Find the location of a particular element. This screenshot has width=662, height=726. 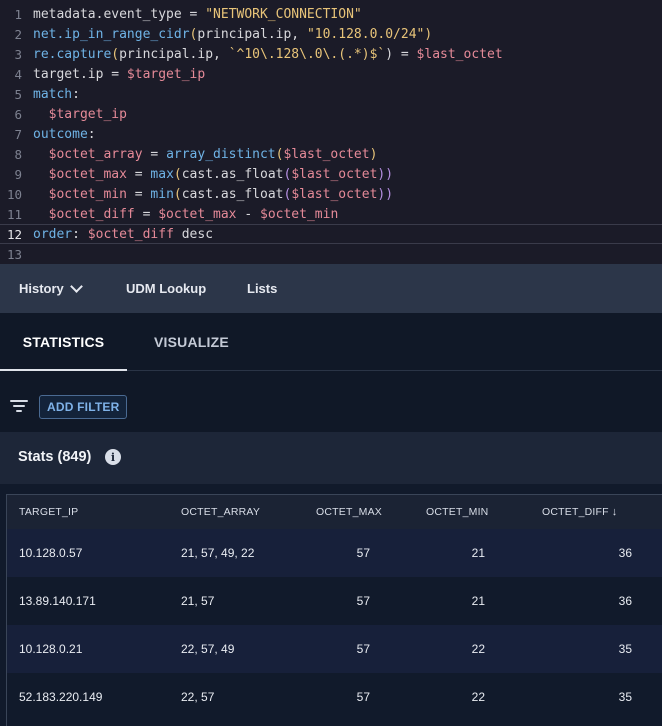

code-token: ) is located at coordinates (428, 34).